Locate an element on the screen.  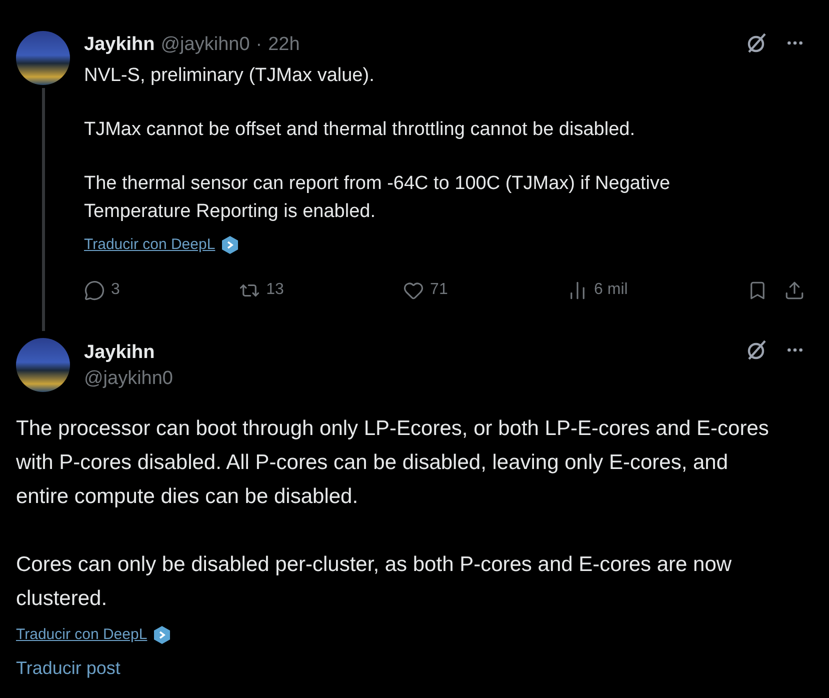
post-text: Cores can only be disabled per-cluster, as both P-cores and E-cores are now clustered. is located at coordinates (374, 582).